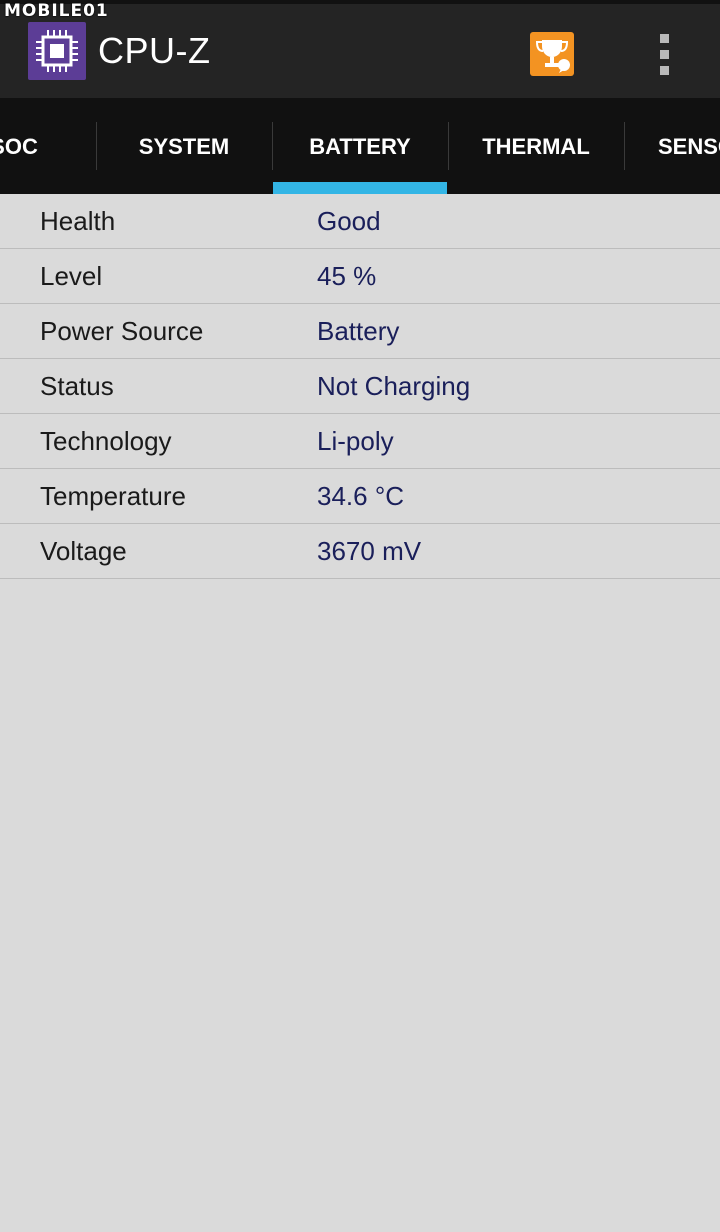  Describe the element at coordinates (536, 146) in the screenshot. I see `tab-thermal: THERMAL` at that location.